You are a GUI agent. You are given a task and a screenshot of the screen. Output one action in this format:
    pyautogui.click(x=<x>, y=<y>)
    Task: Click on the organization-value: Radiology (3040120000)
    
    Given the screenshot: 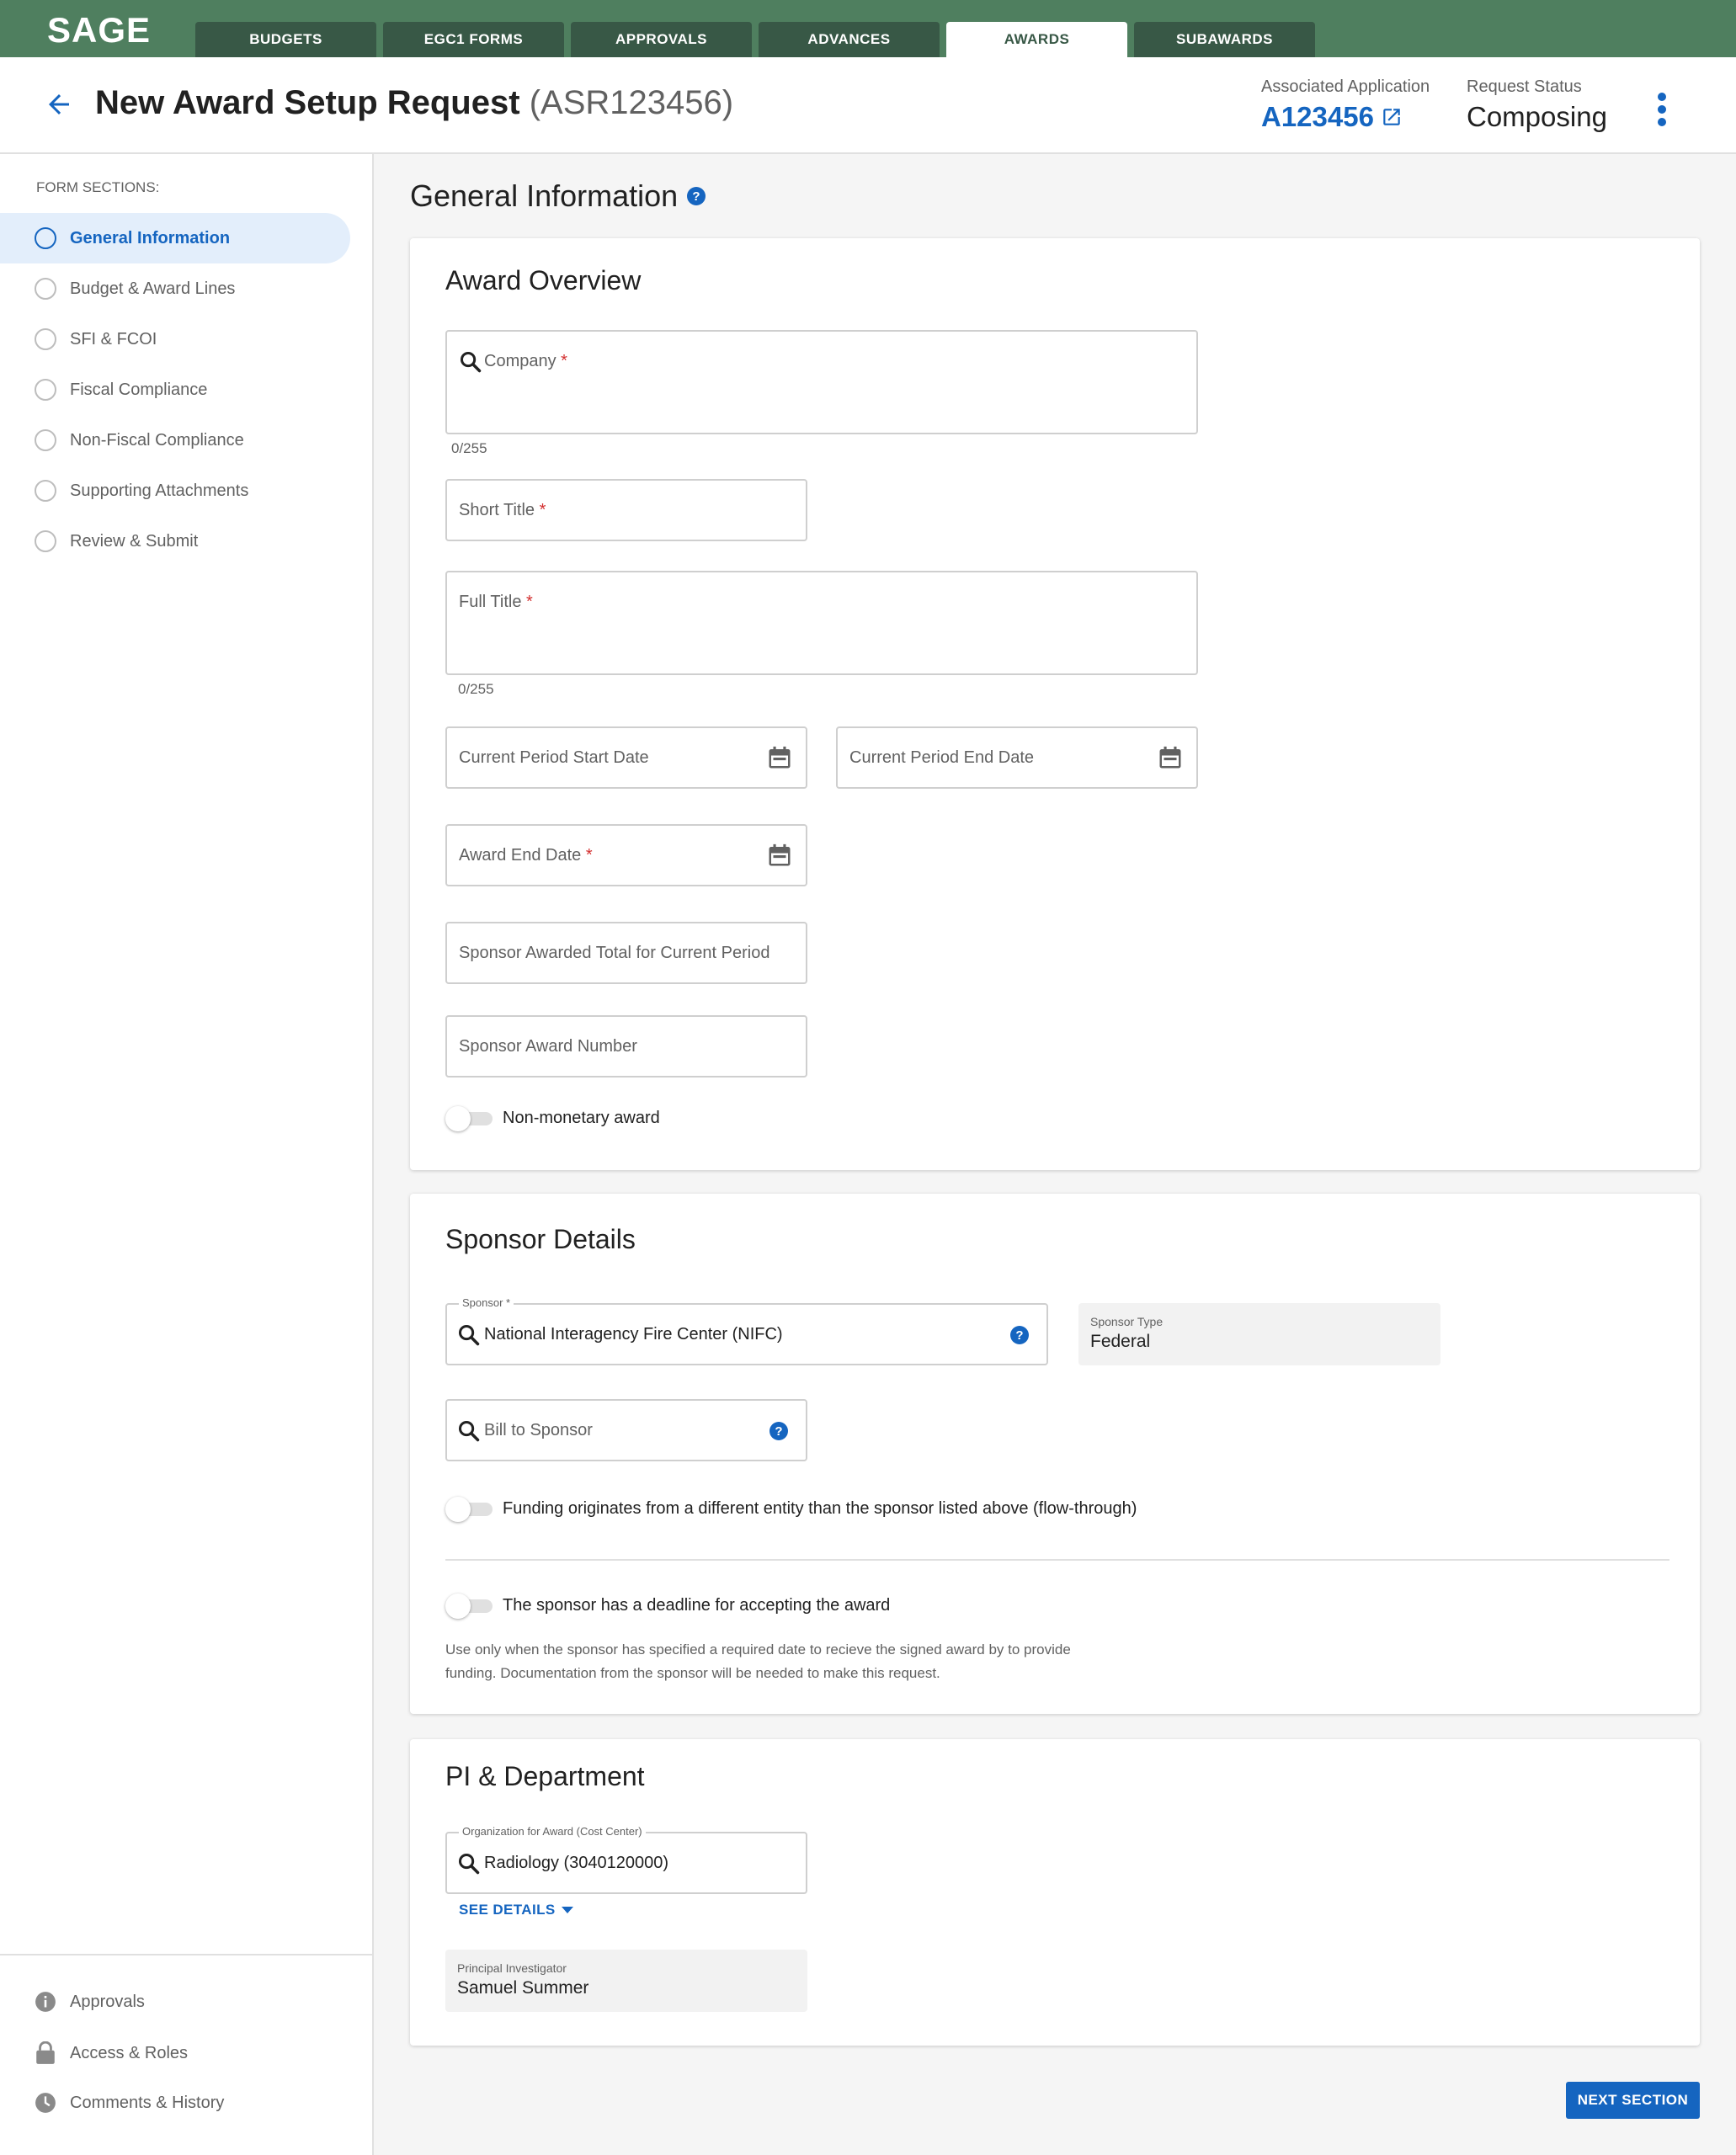 What is the action you would take?
    pyautogui.click(x=576, y=1863)
    